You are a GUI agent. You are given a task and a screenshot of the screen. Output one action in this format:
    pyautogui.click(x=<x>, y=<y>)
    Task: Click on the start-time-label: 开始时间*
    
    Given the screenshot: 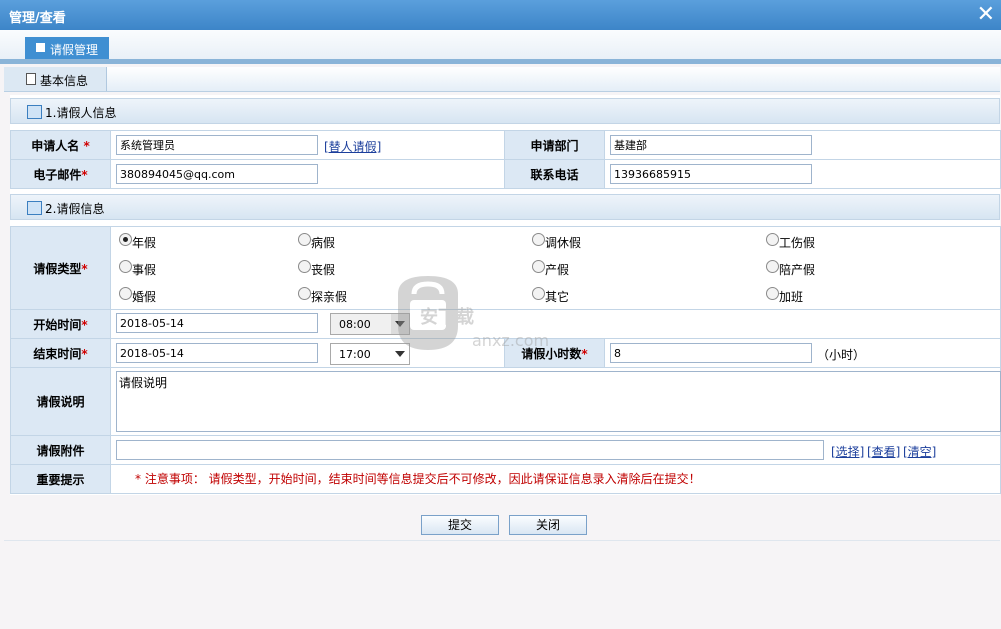 What is the action you would take?
    pyautogui.click(x=60, y=324)
    